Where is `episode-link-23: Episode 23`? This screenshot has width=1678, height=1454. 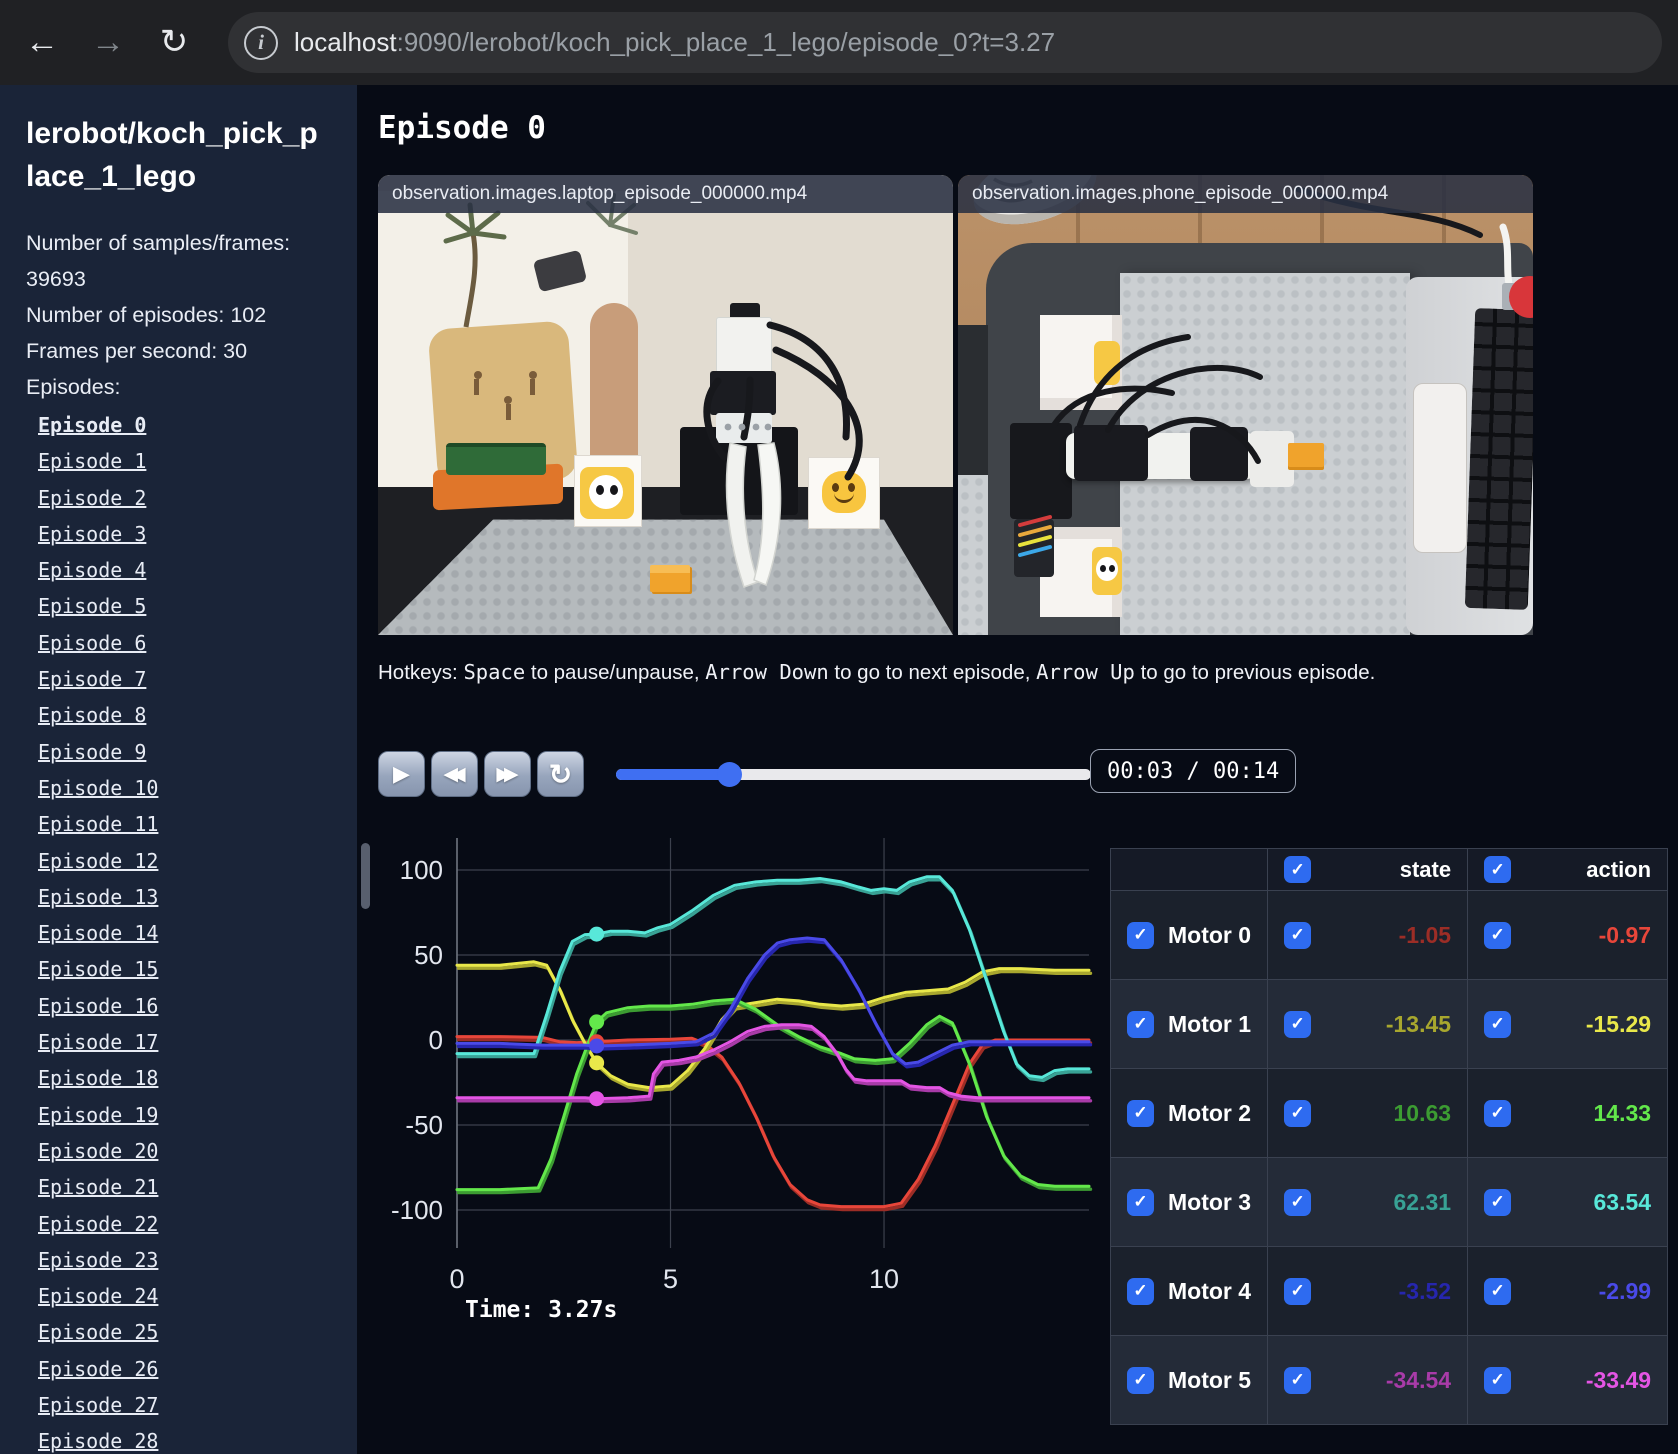 episode-link-23: Episode 23 is located at coordinates (98, 1260).